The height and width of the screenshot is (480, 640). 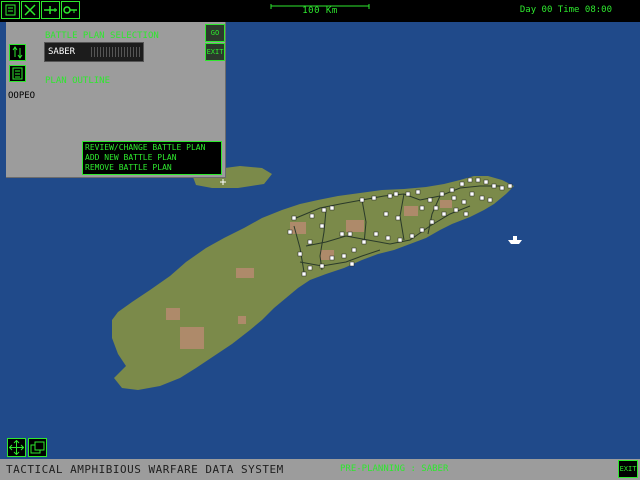 I want to click on exit-button: EXIT, so click(x=628, y=469).